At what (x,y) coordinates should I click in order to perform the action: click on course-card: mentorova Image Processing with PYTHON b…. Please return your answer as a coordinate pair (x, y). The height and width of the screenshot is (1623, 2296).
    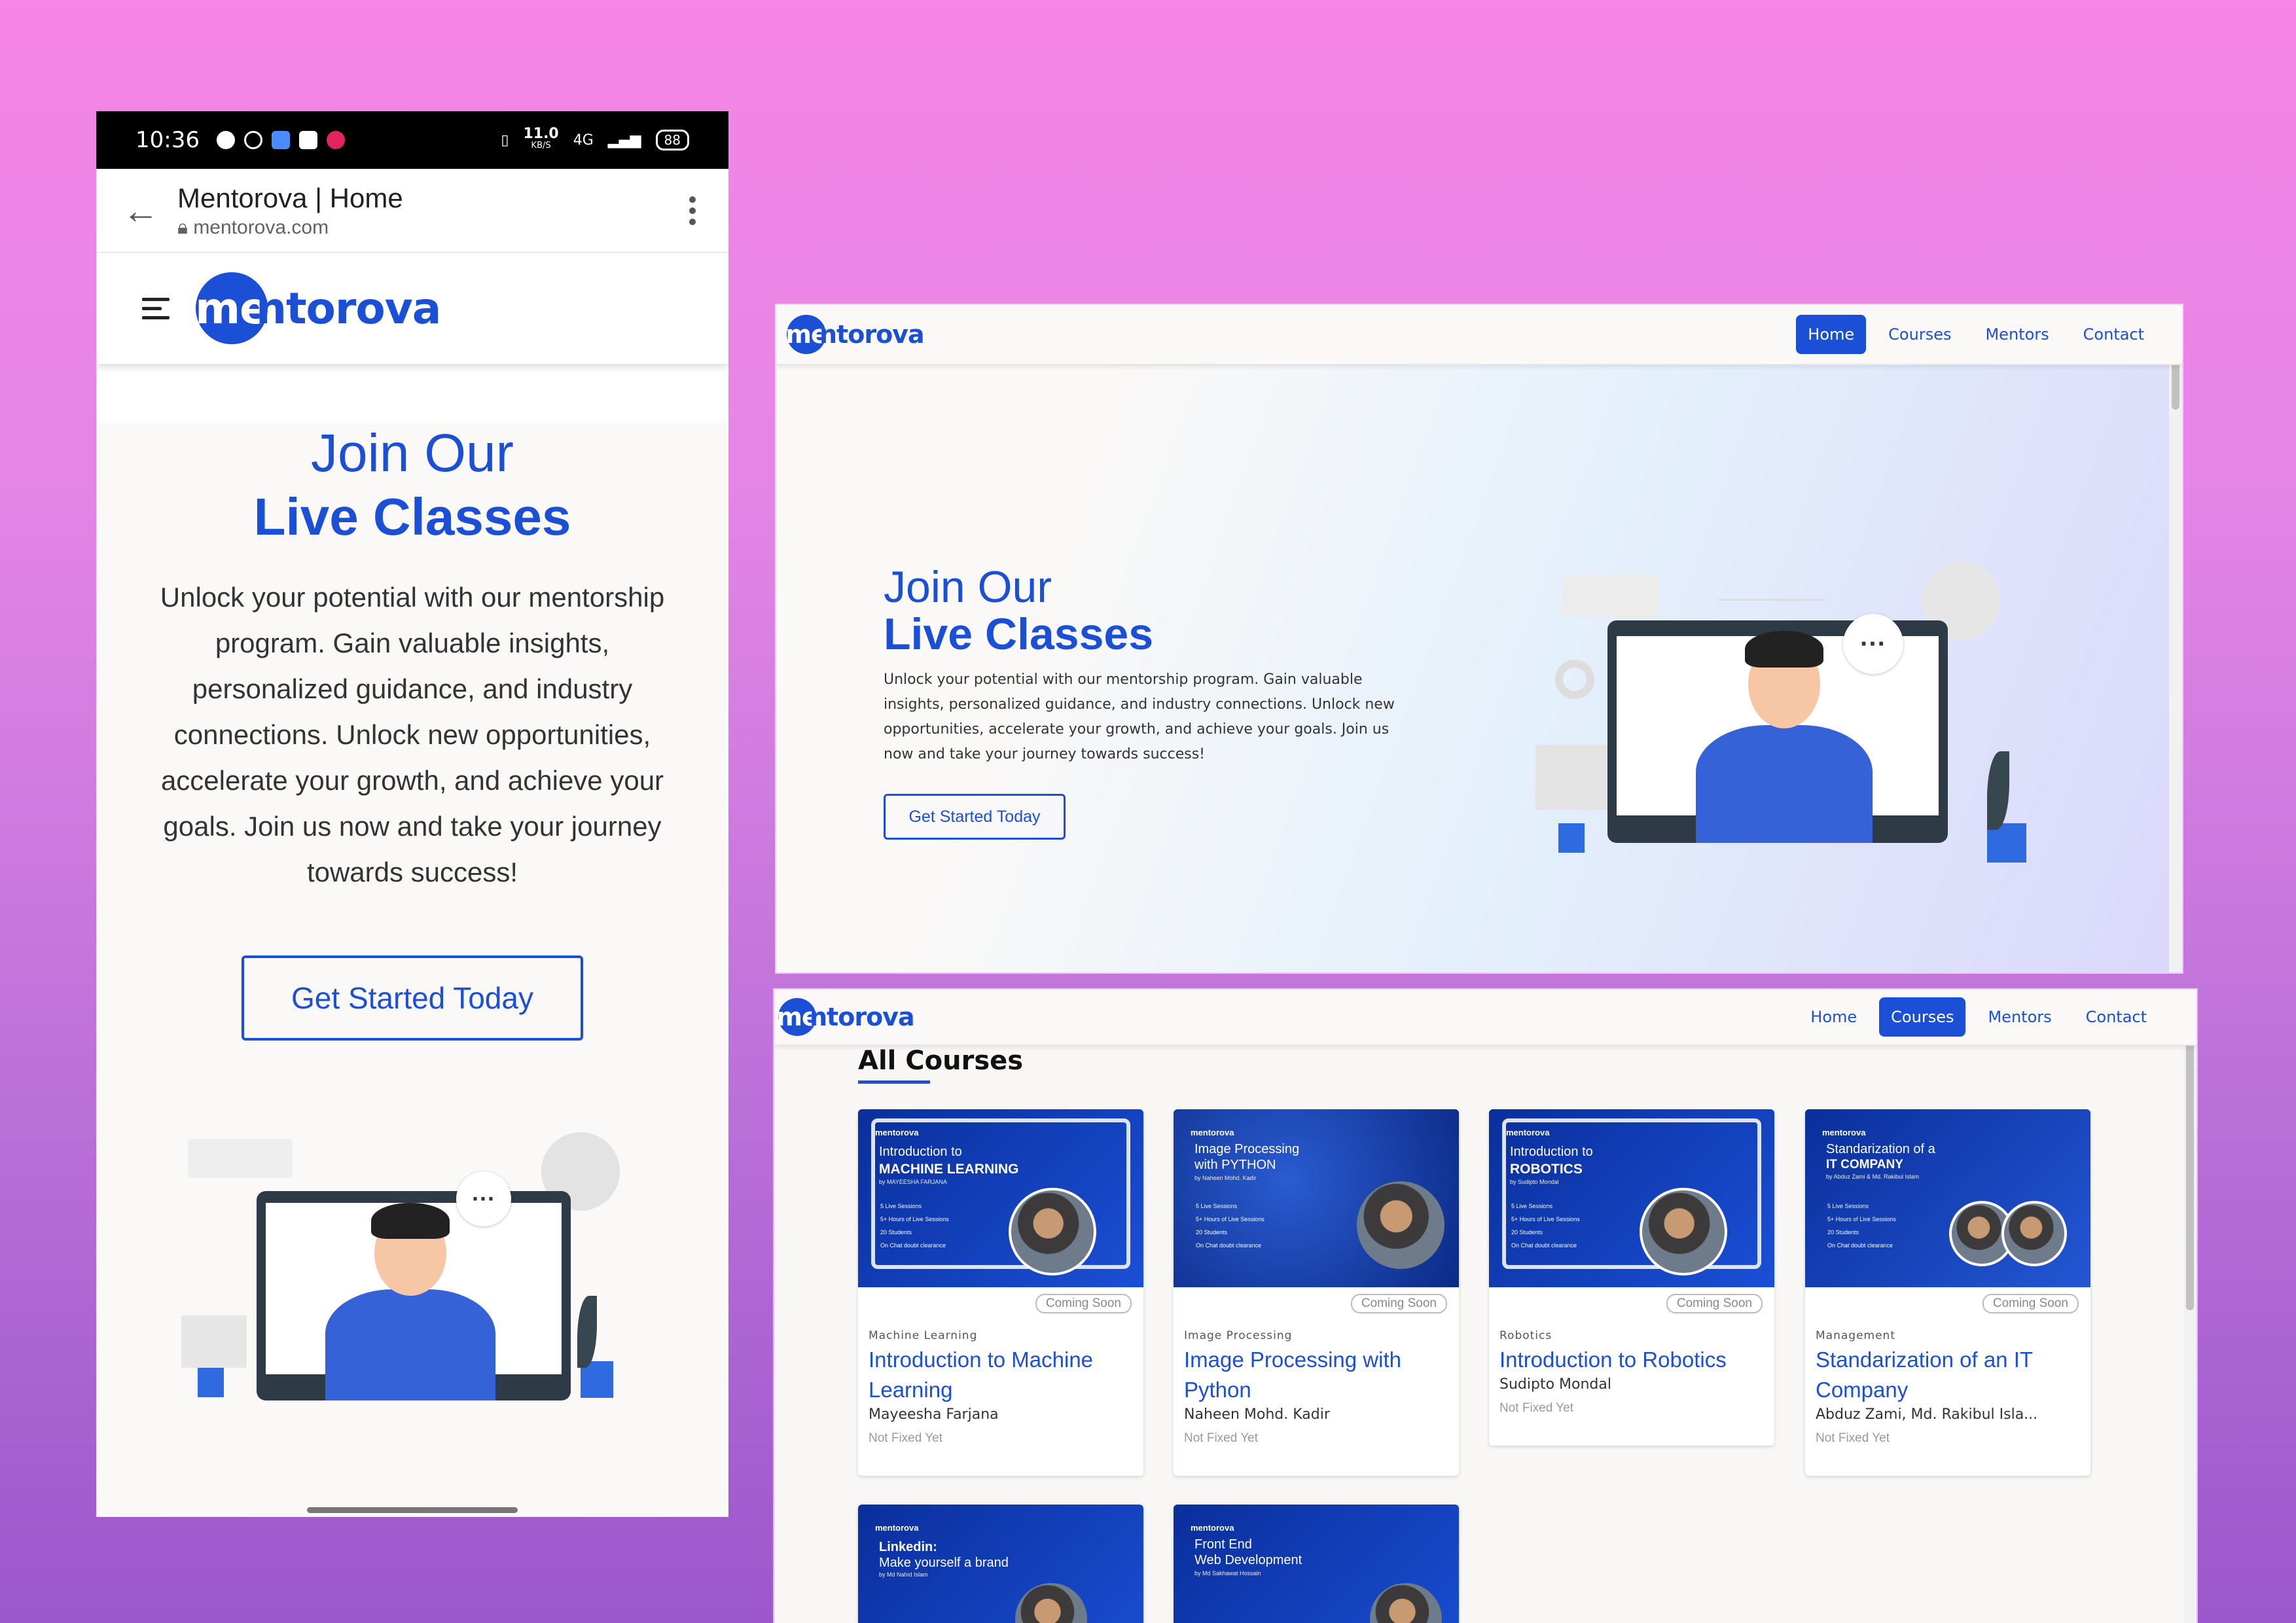
    Looking at the image, I should click on (1316, 1292).